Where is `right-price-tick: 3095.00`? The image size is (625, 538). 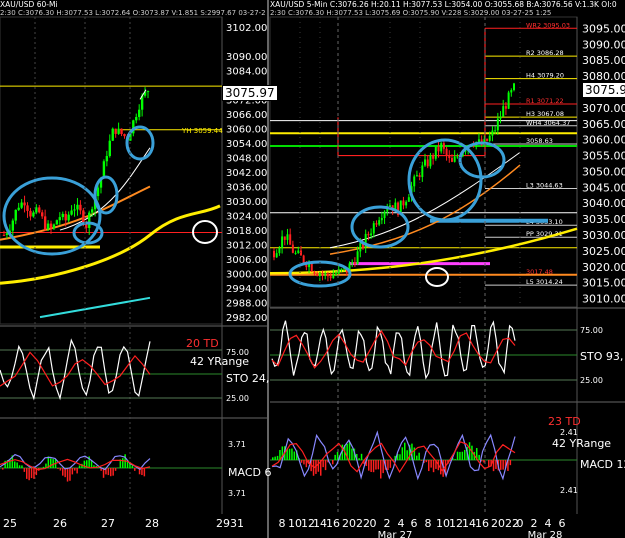 right-price-tick: 3095.00 is located at coordinates (603, 28).